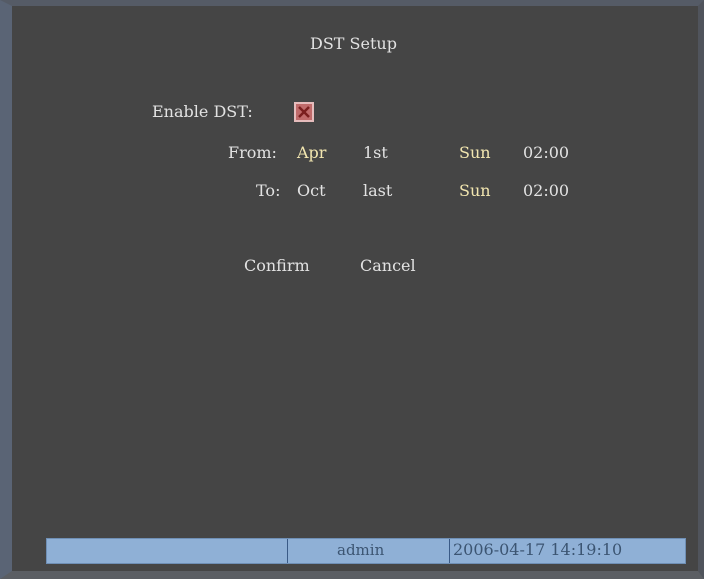  What do you see at coordinates (475, 153) in the screenshot?
I see `from-day-field: Sun` at bounding box center [475, 153].